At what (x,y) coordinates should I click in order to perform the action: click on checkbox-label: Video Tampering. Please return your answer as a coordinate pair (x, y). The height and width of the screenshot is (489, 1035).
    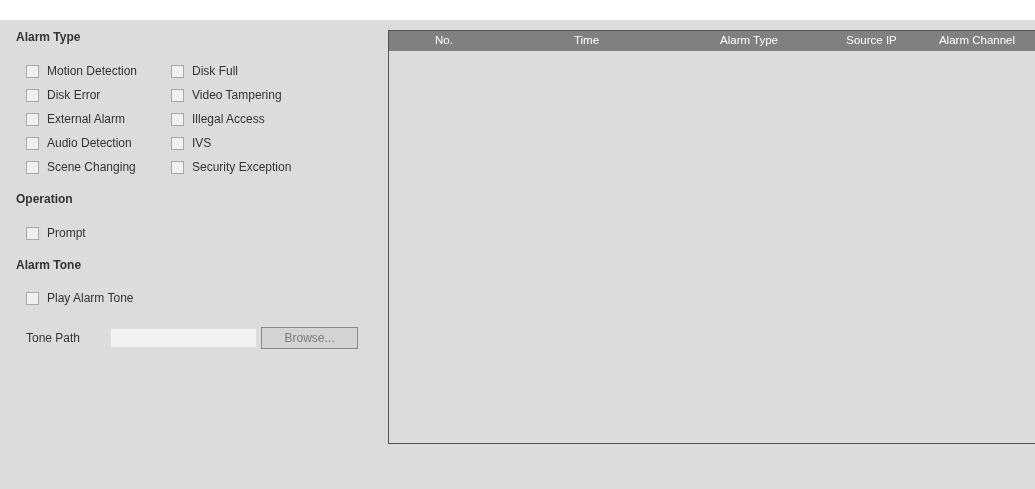
    Looking at the image, I should click on (237, 95).